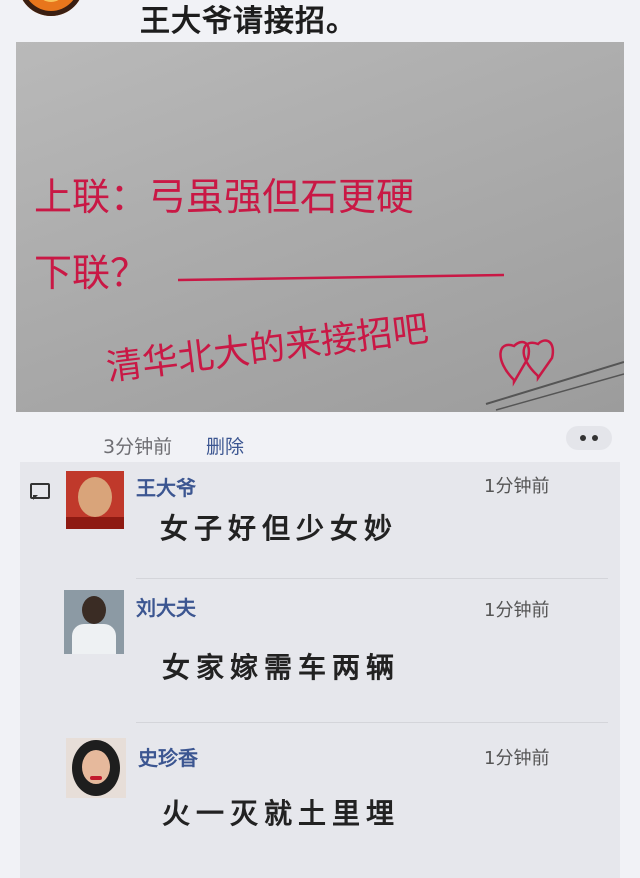 Image resolution: width=640 pixels, height=878 pixels. What do you see at coordinates (138, 447) in the screenshot?
I see `post-time: 3分钟前` at bounding box center [138, 447].